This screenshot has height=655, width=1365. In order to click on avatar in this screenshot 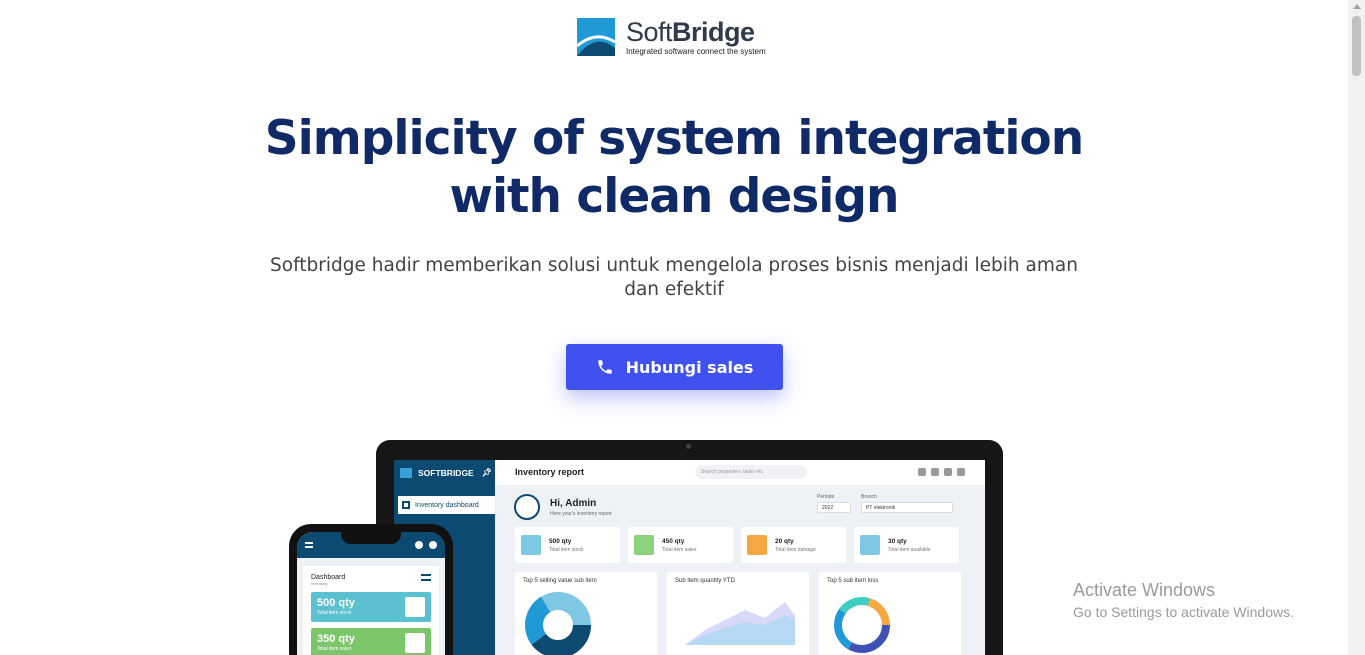, I will do `click(527, 507)`.